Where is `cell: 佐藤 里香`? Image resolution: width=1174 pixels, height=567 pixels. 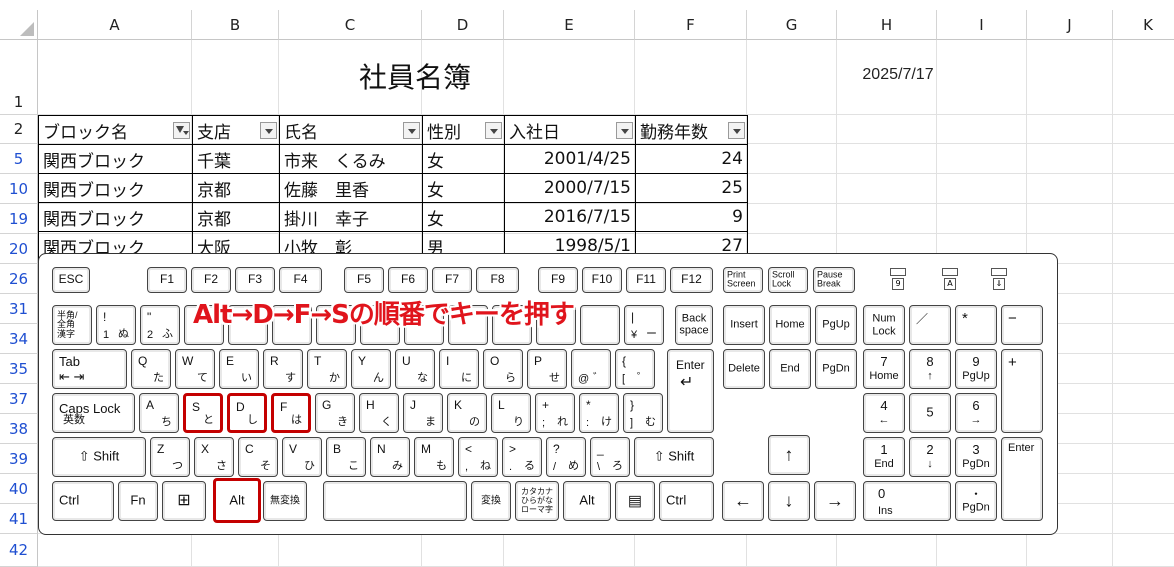
cell: 佐藤 里香 is located at coordinates (351, 188).